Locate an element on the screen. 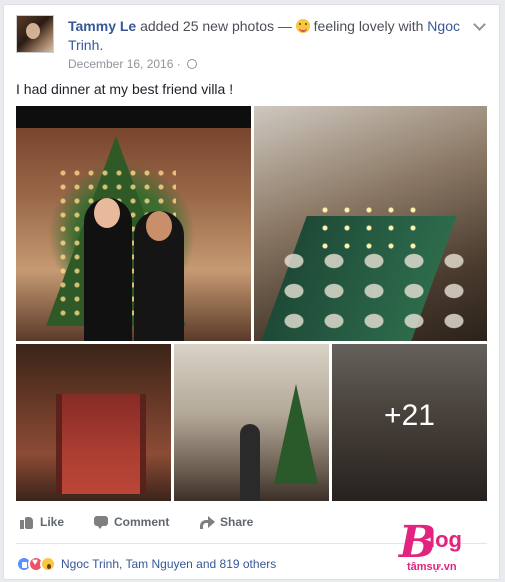 Image resolution: width=505 pixels, height=582 pixels. share-label: Share is located at coordinates (237, 522).